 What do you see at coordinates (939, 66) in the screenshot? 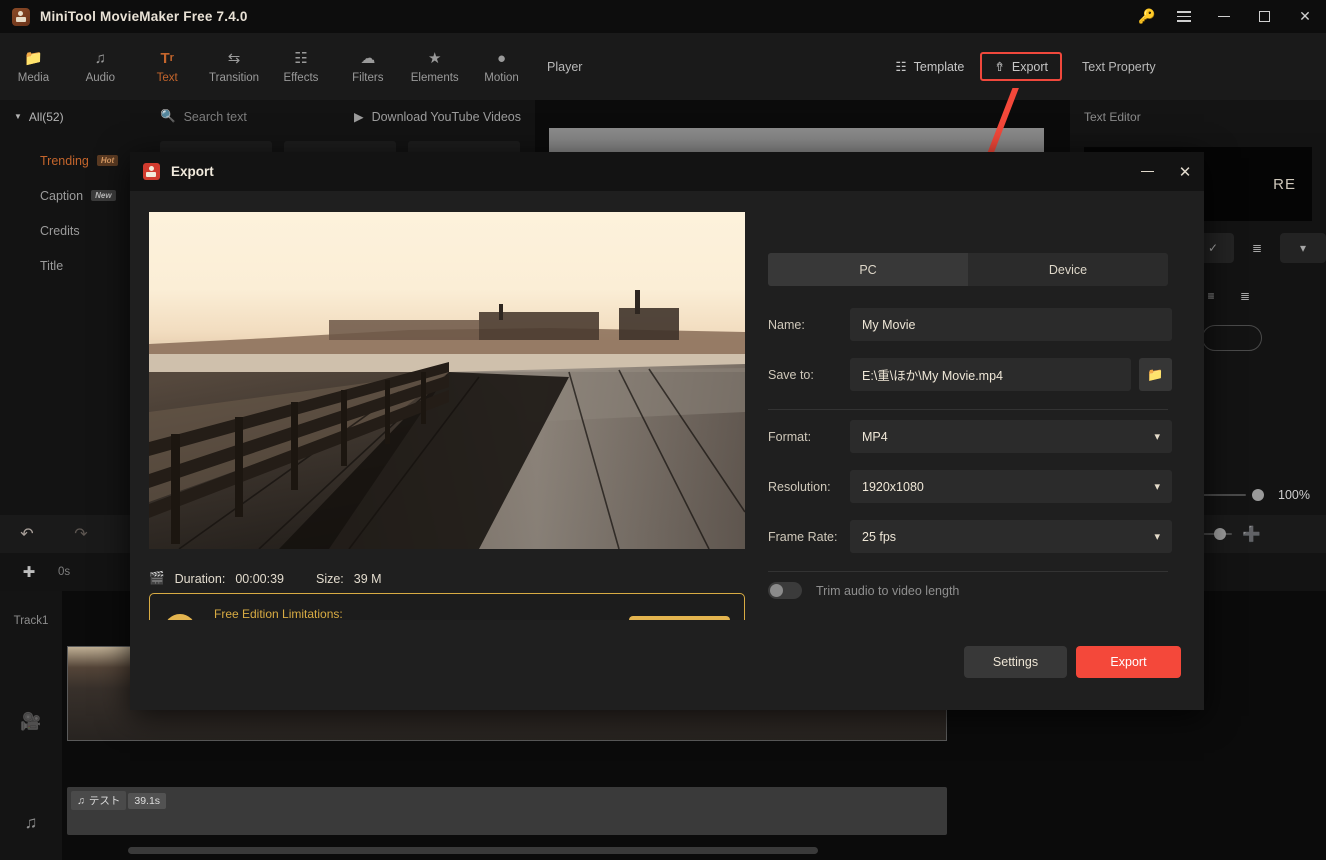
I see `template-label: Template` at bounding box center [939, 66].